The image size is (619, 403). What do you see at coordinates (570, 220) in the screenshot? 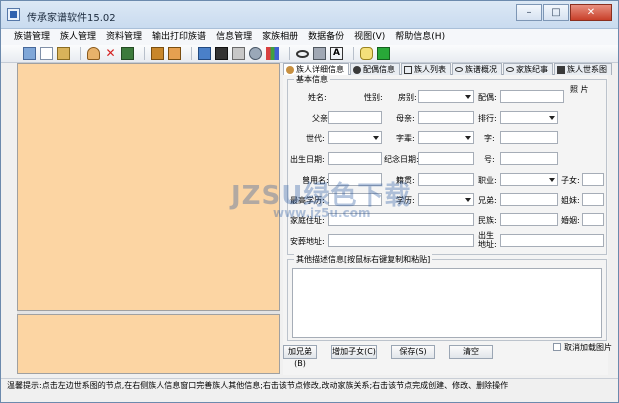
I see `label-marriage: 婚姻:` at bounding box center [570, 220].